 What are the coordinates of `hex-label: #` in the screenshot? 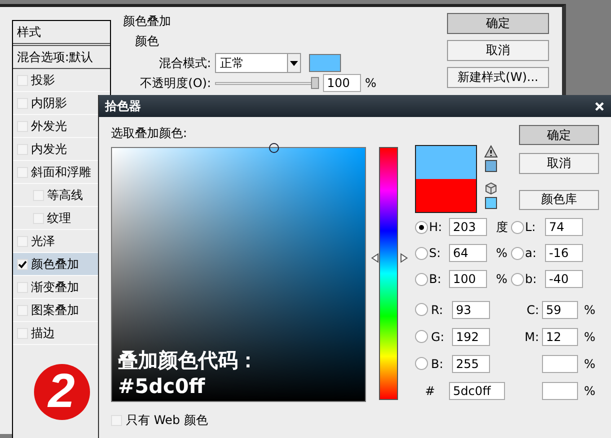 It's located at (430, 391).